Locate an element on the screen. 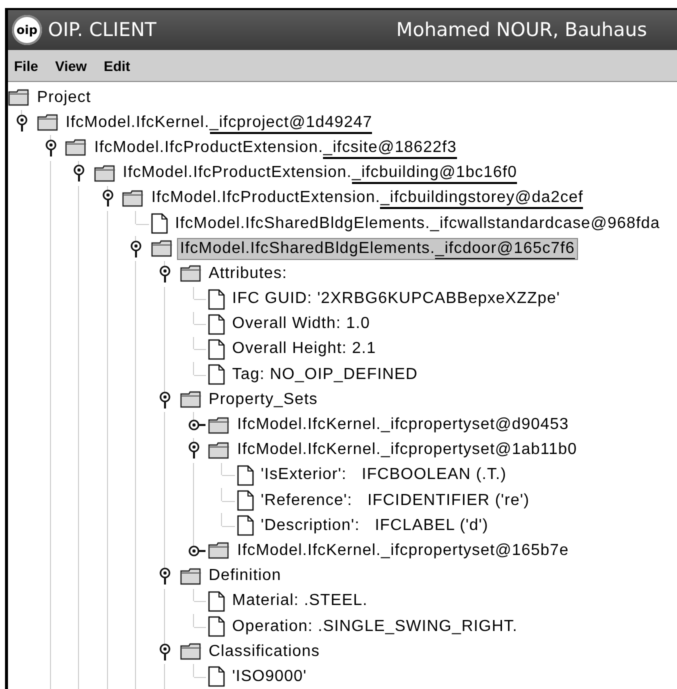 Image resolution: width=677 pixels, height=689 pixels. tree-node-label: Classifications is located at coordinates (264, 652).